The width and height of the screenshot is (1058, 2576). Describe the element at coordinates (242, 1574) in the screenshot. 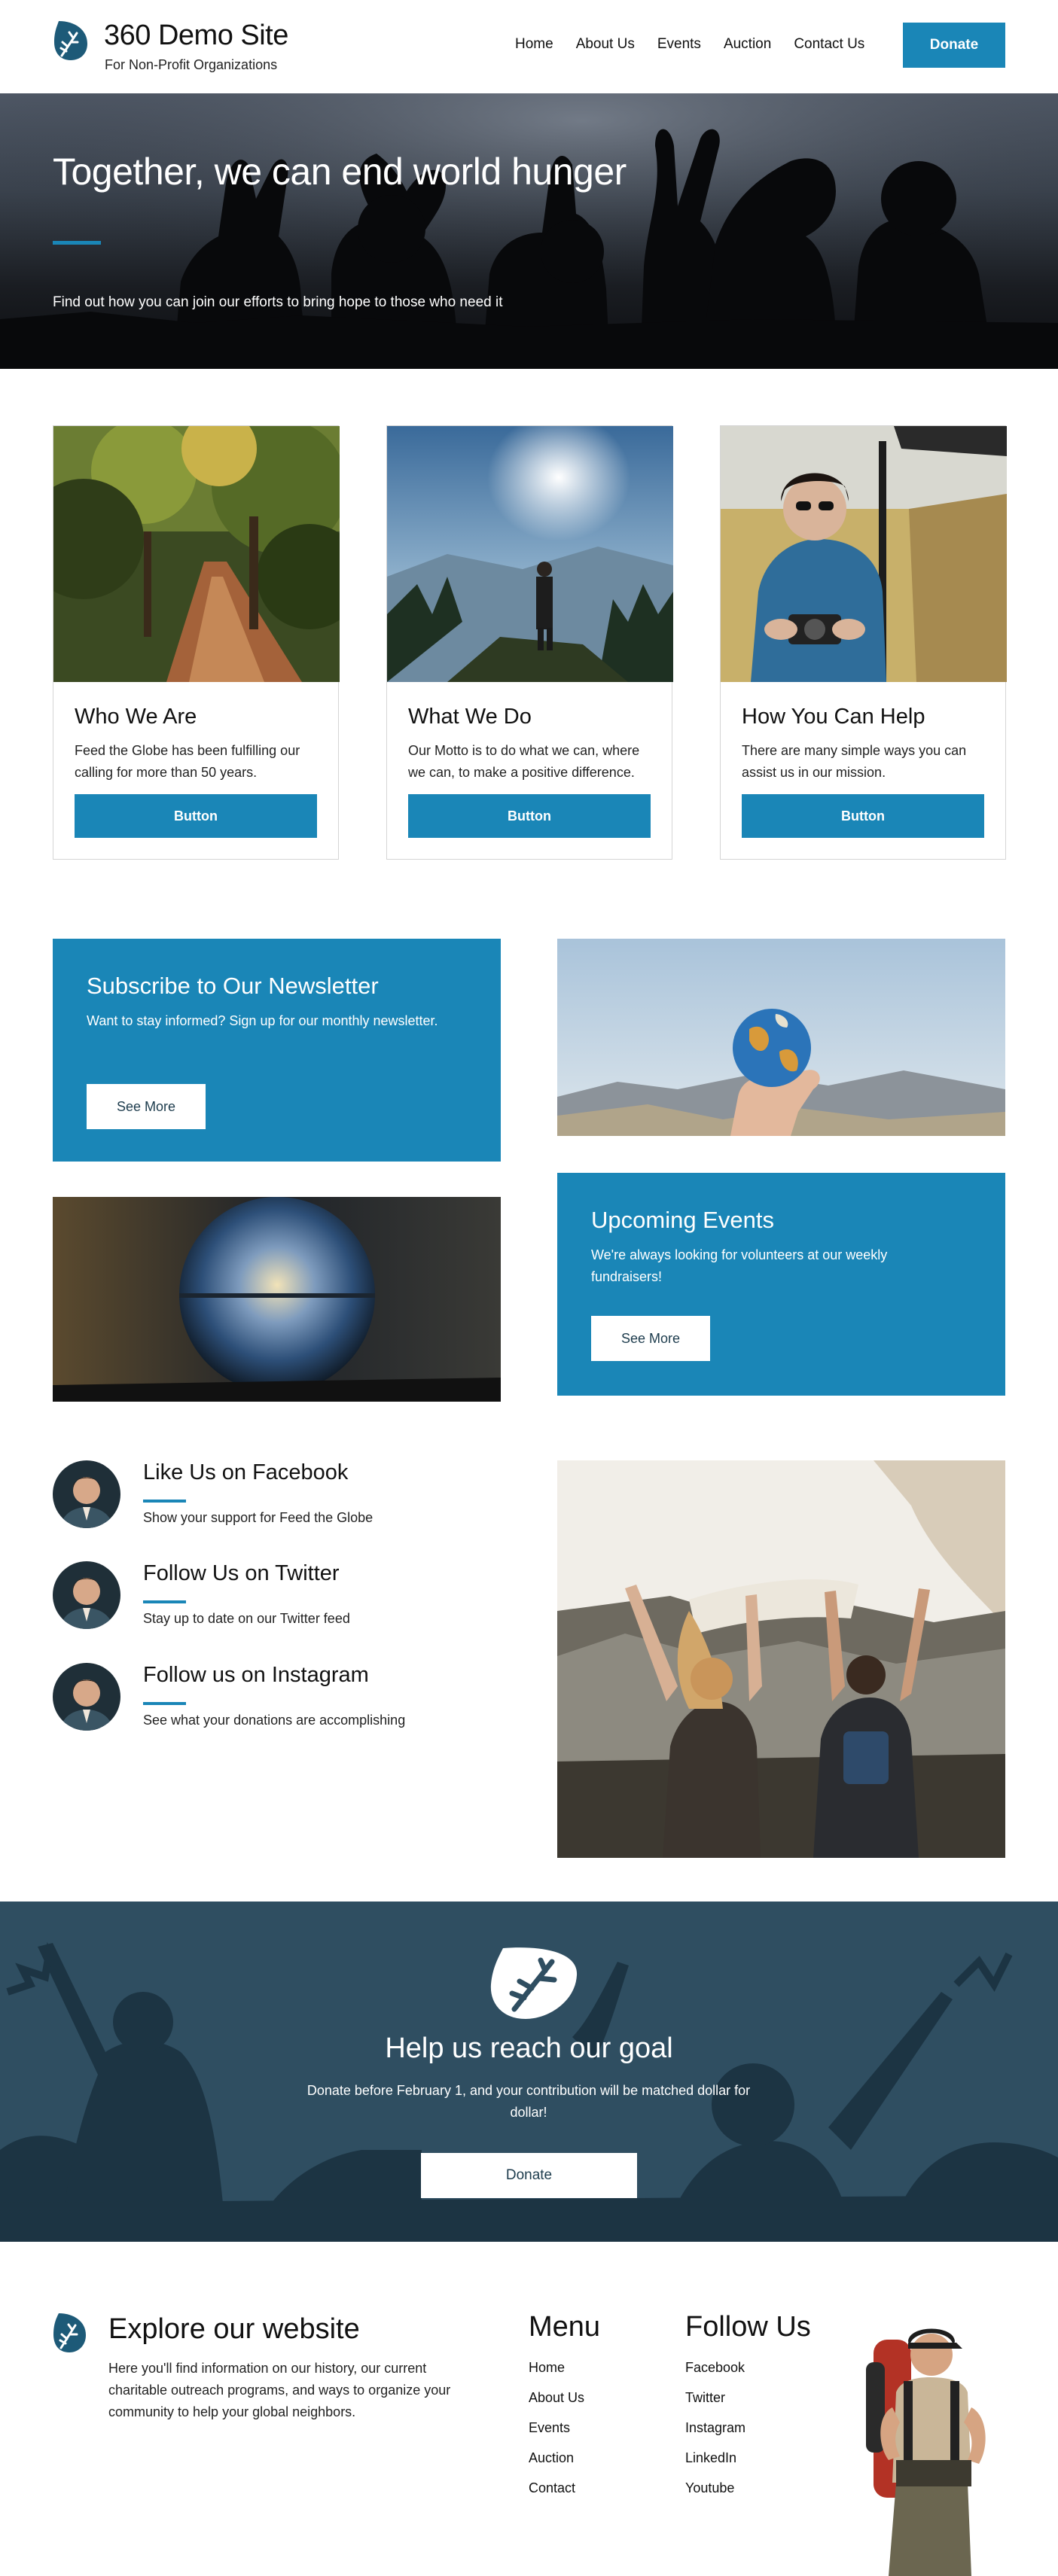

I see `social-title: Follow Us on Twitter` at that location.